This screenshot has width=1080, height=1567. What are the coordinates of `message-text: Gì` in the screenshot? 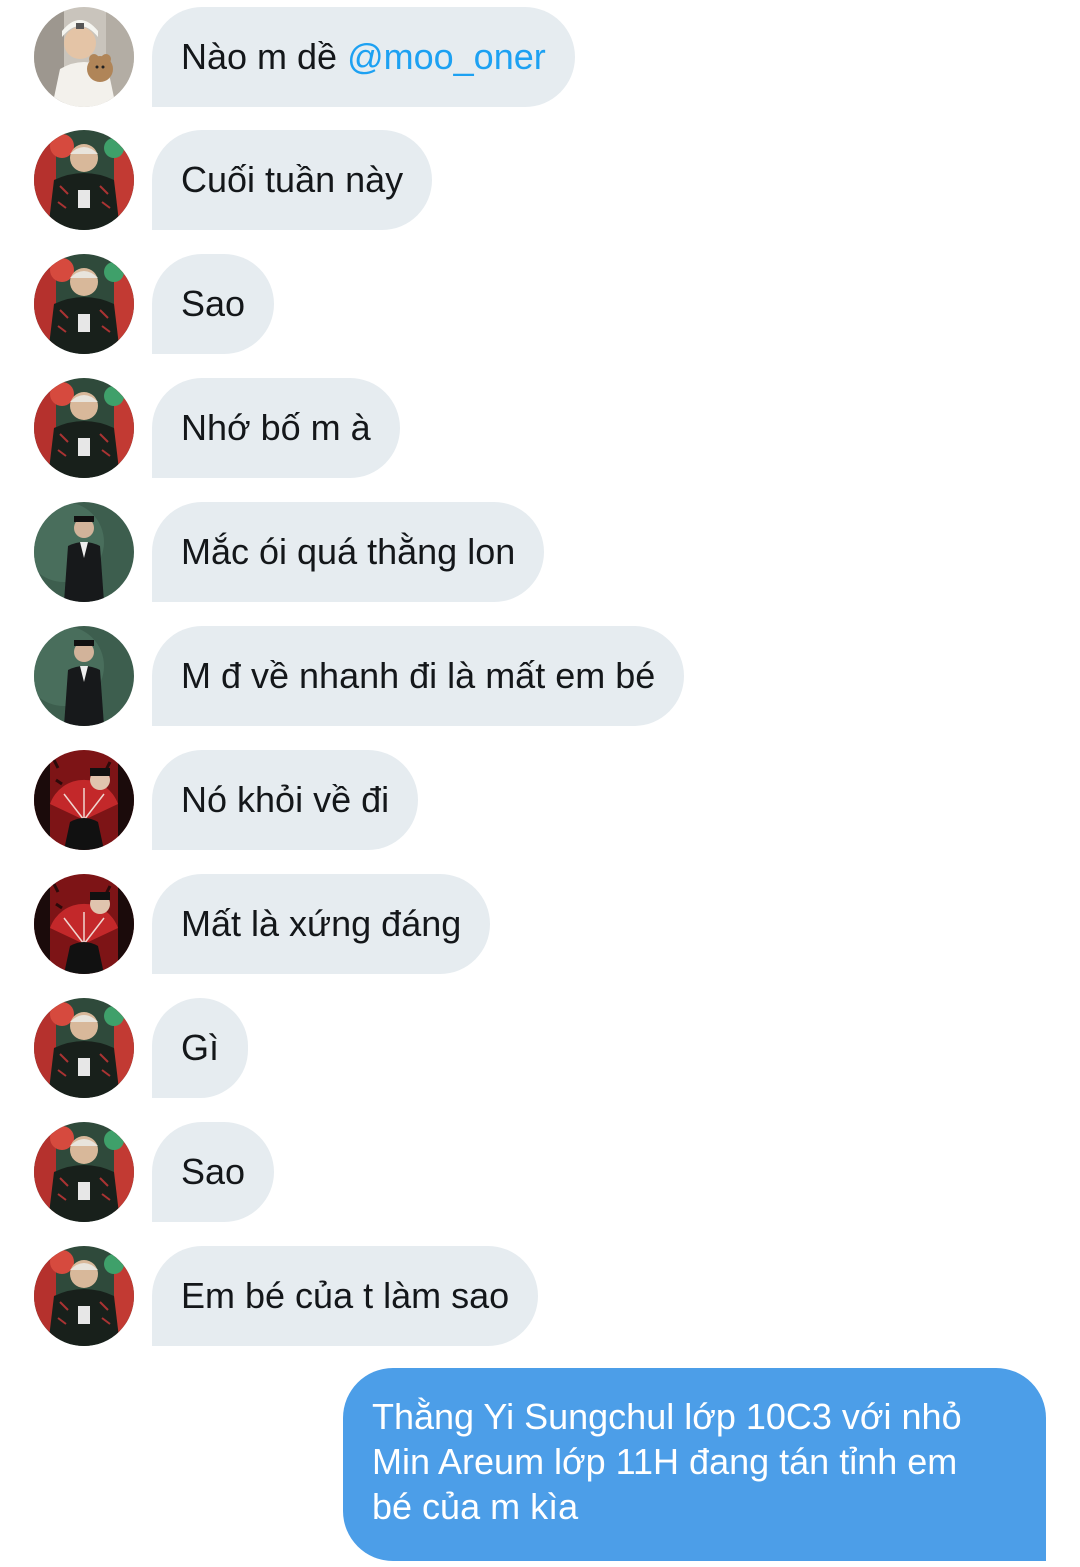 It's located at (200, 1047).